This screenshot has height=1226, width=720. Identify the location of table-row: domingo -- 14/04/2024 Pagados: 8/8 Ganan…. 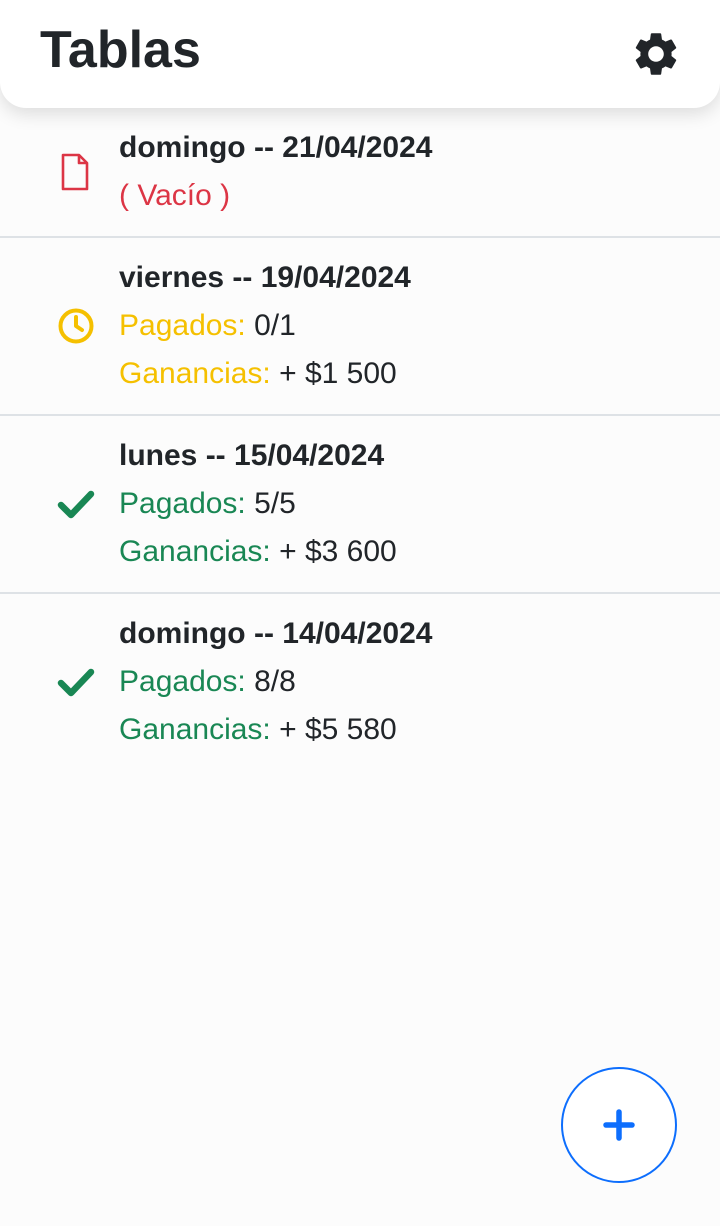
(360, 682).